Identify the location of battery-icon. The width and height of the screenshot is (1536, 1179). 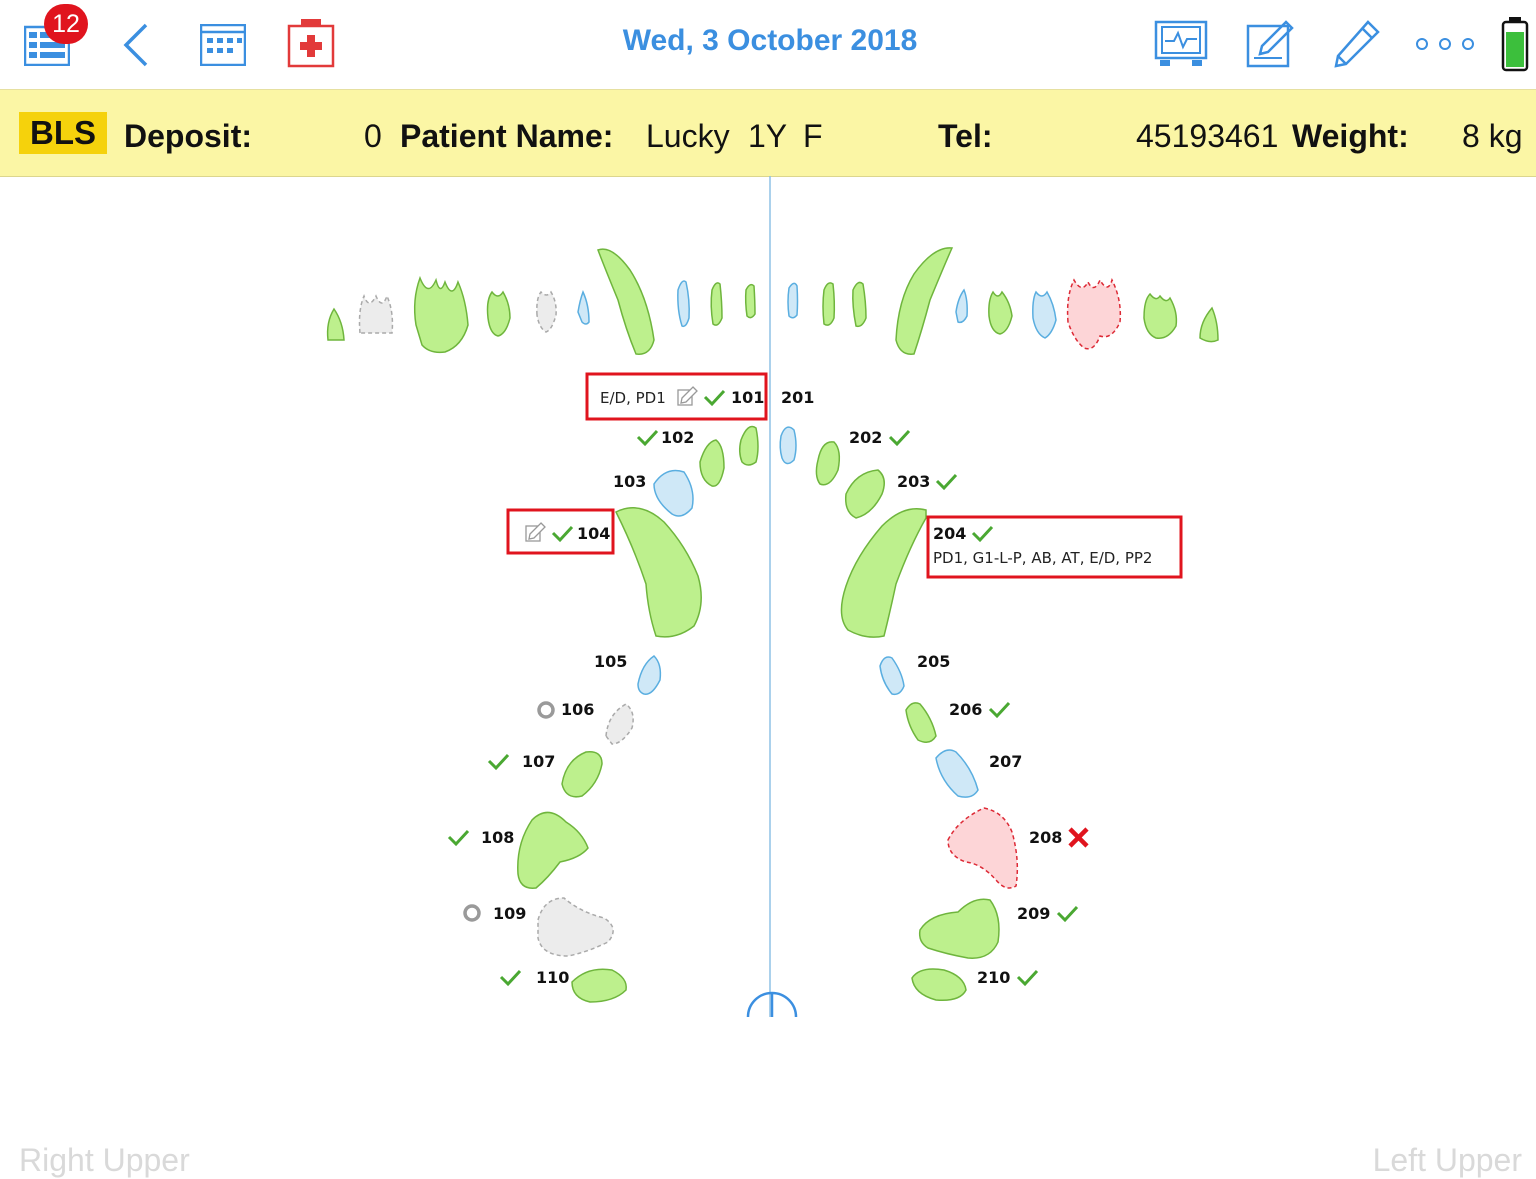
(1515, 44).